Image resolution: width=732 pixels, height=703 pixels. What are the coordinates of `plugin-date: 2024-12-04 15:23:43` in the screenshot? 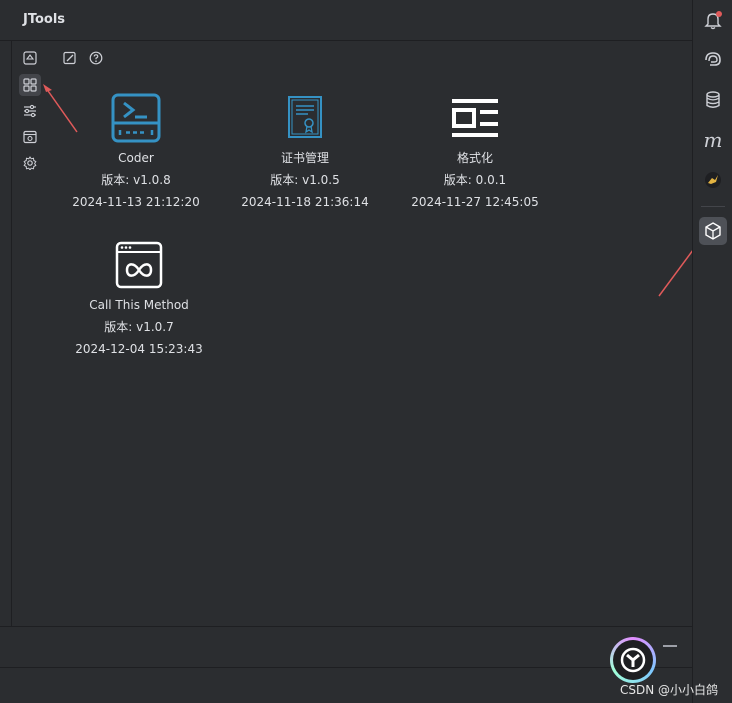 It's located at (139, 349).